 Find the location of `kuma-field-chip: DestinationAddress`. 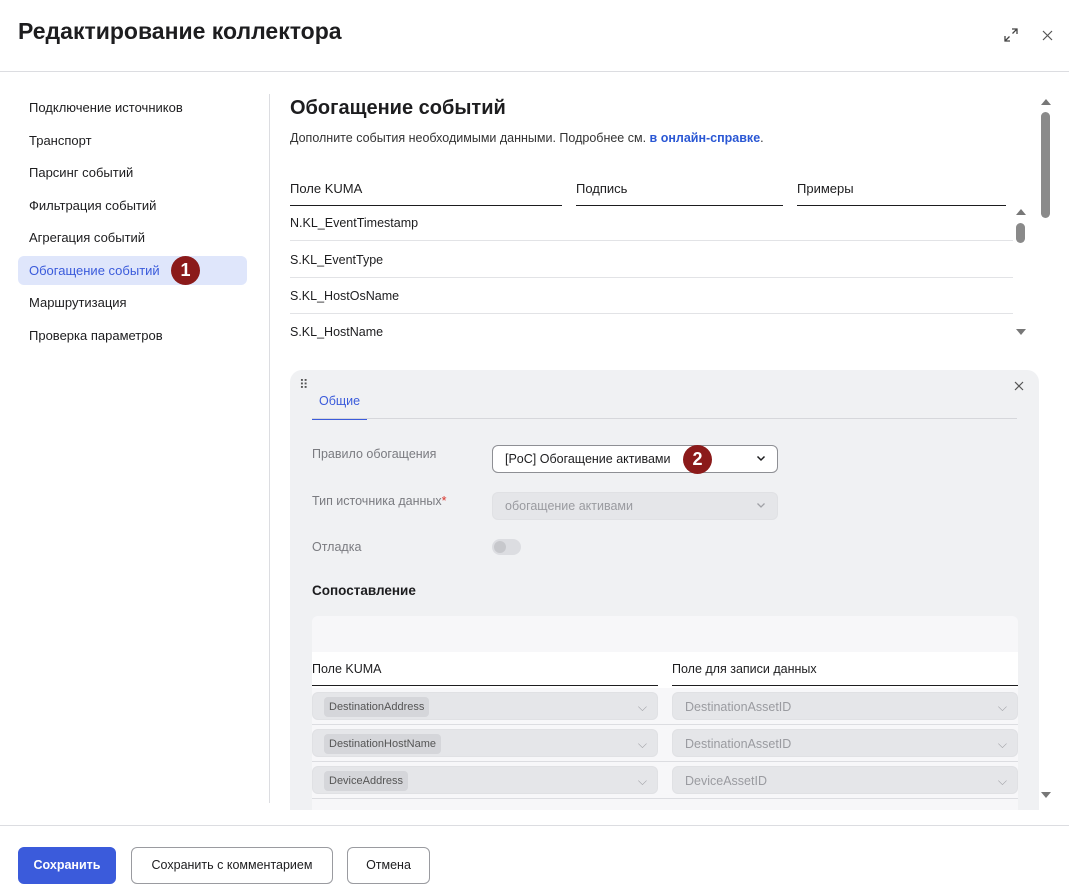

kuma-field-chip: DestinationAddress is located at coordinates (377, 707).